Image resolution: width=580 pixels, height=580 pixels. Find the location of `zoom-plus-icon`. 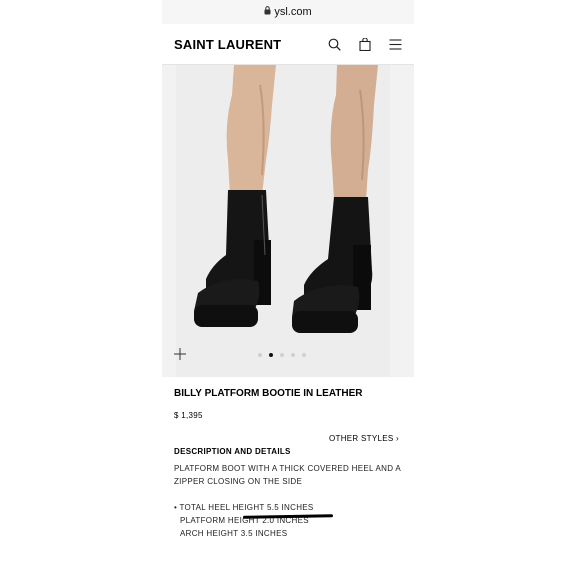

zoom-plus-icon is located at coordinates (180, 356).